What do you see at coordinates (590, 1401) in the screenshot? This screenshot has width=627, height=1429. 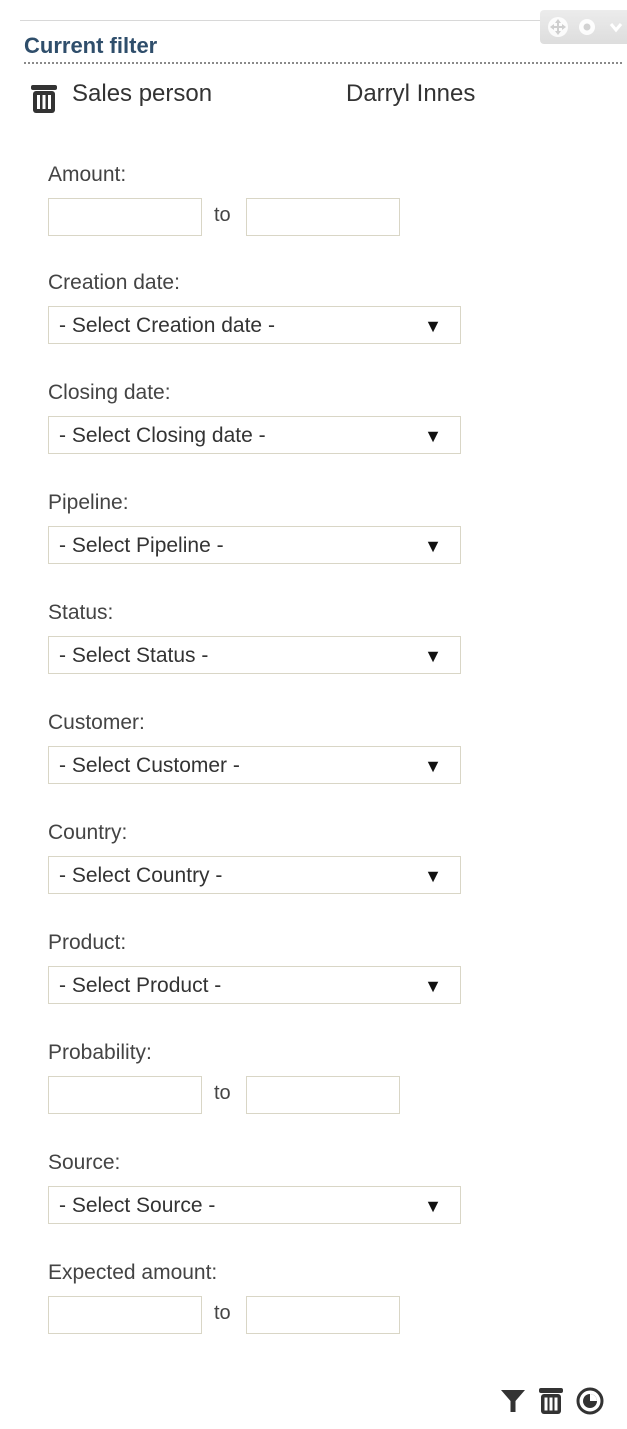 I see `reset-icon` at bounding box center [590, 1401].